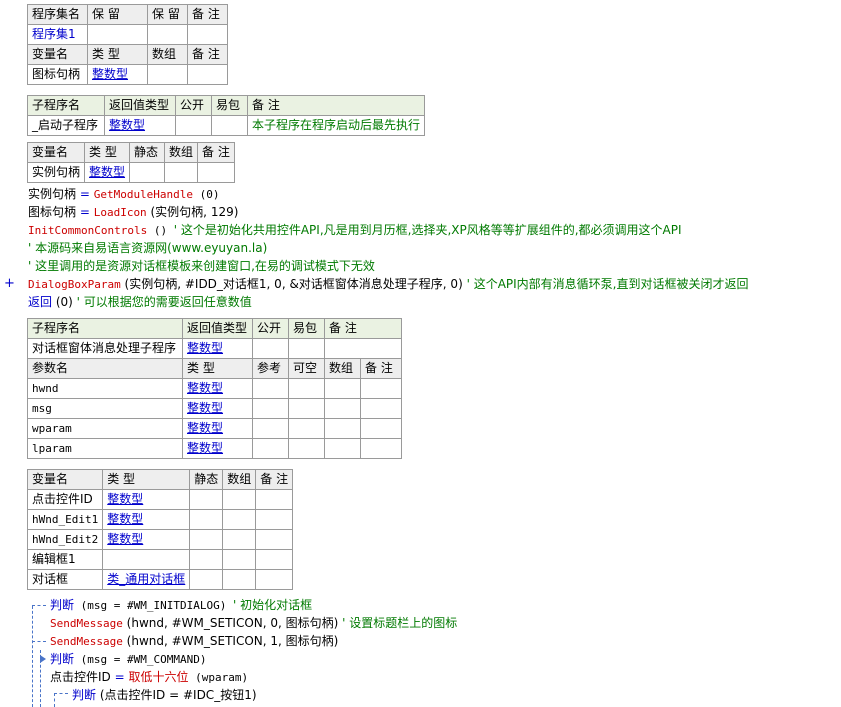 The width and height of the screenshot is (841, 707). What do you see at coordinates (107, 172) in the screenshot?
I see `local-var-type-cell: 整数型` at bounding box center [107, 172].